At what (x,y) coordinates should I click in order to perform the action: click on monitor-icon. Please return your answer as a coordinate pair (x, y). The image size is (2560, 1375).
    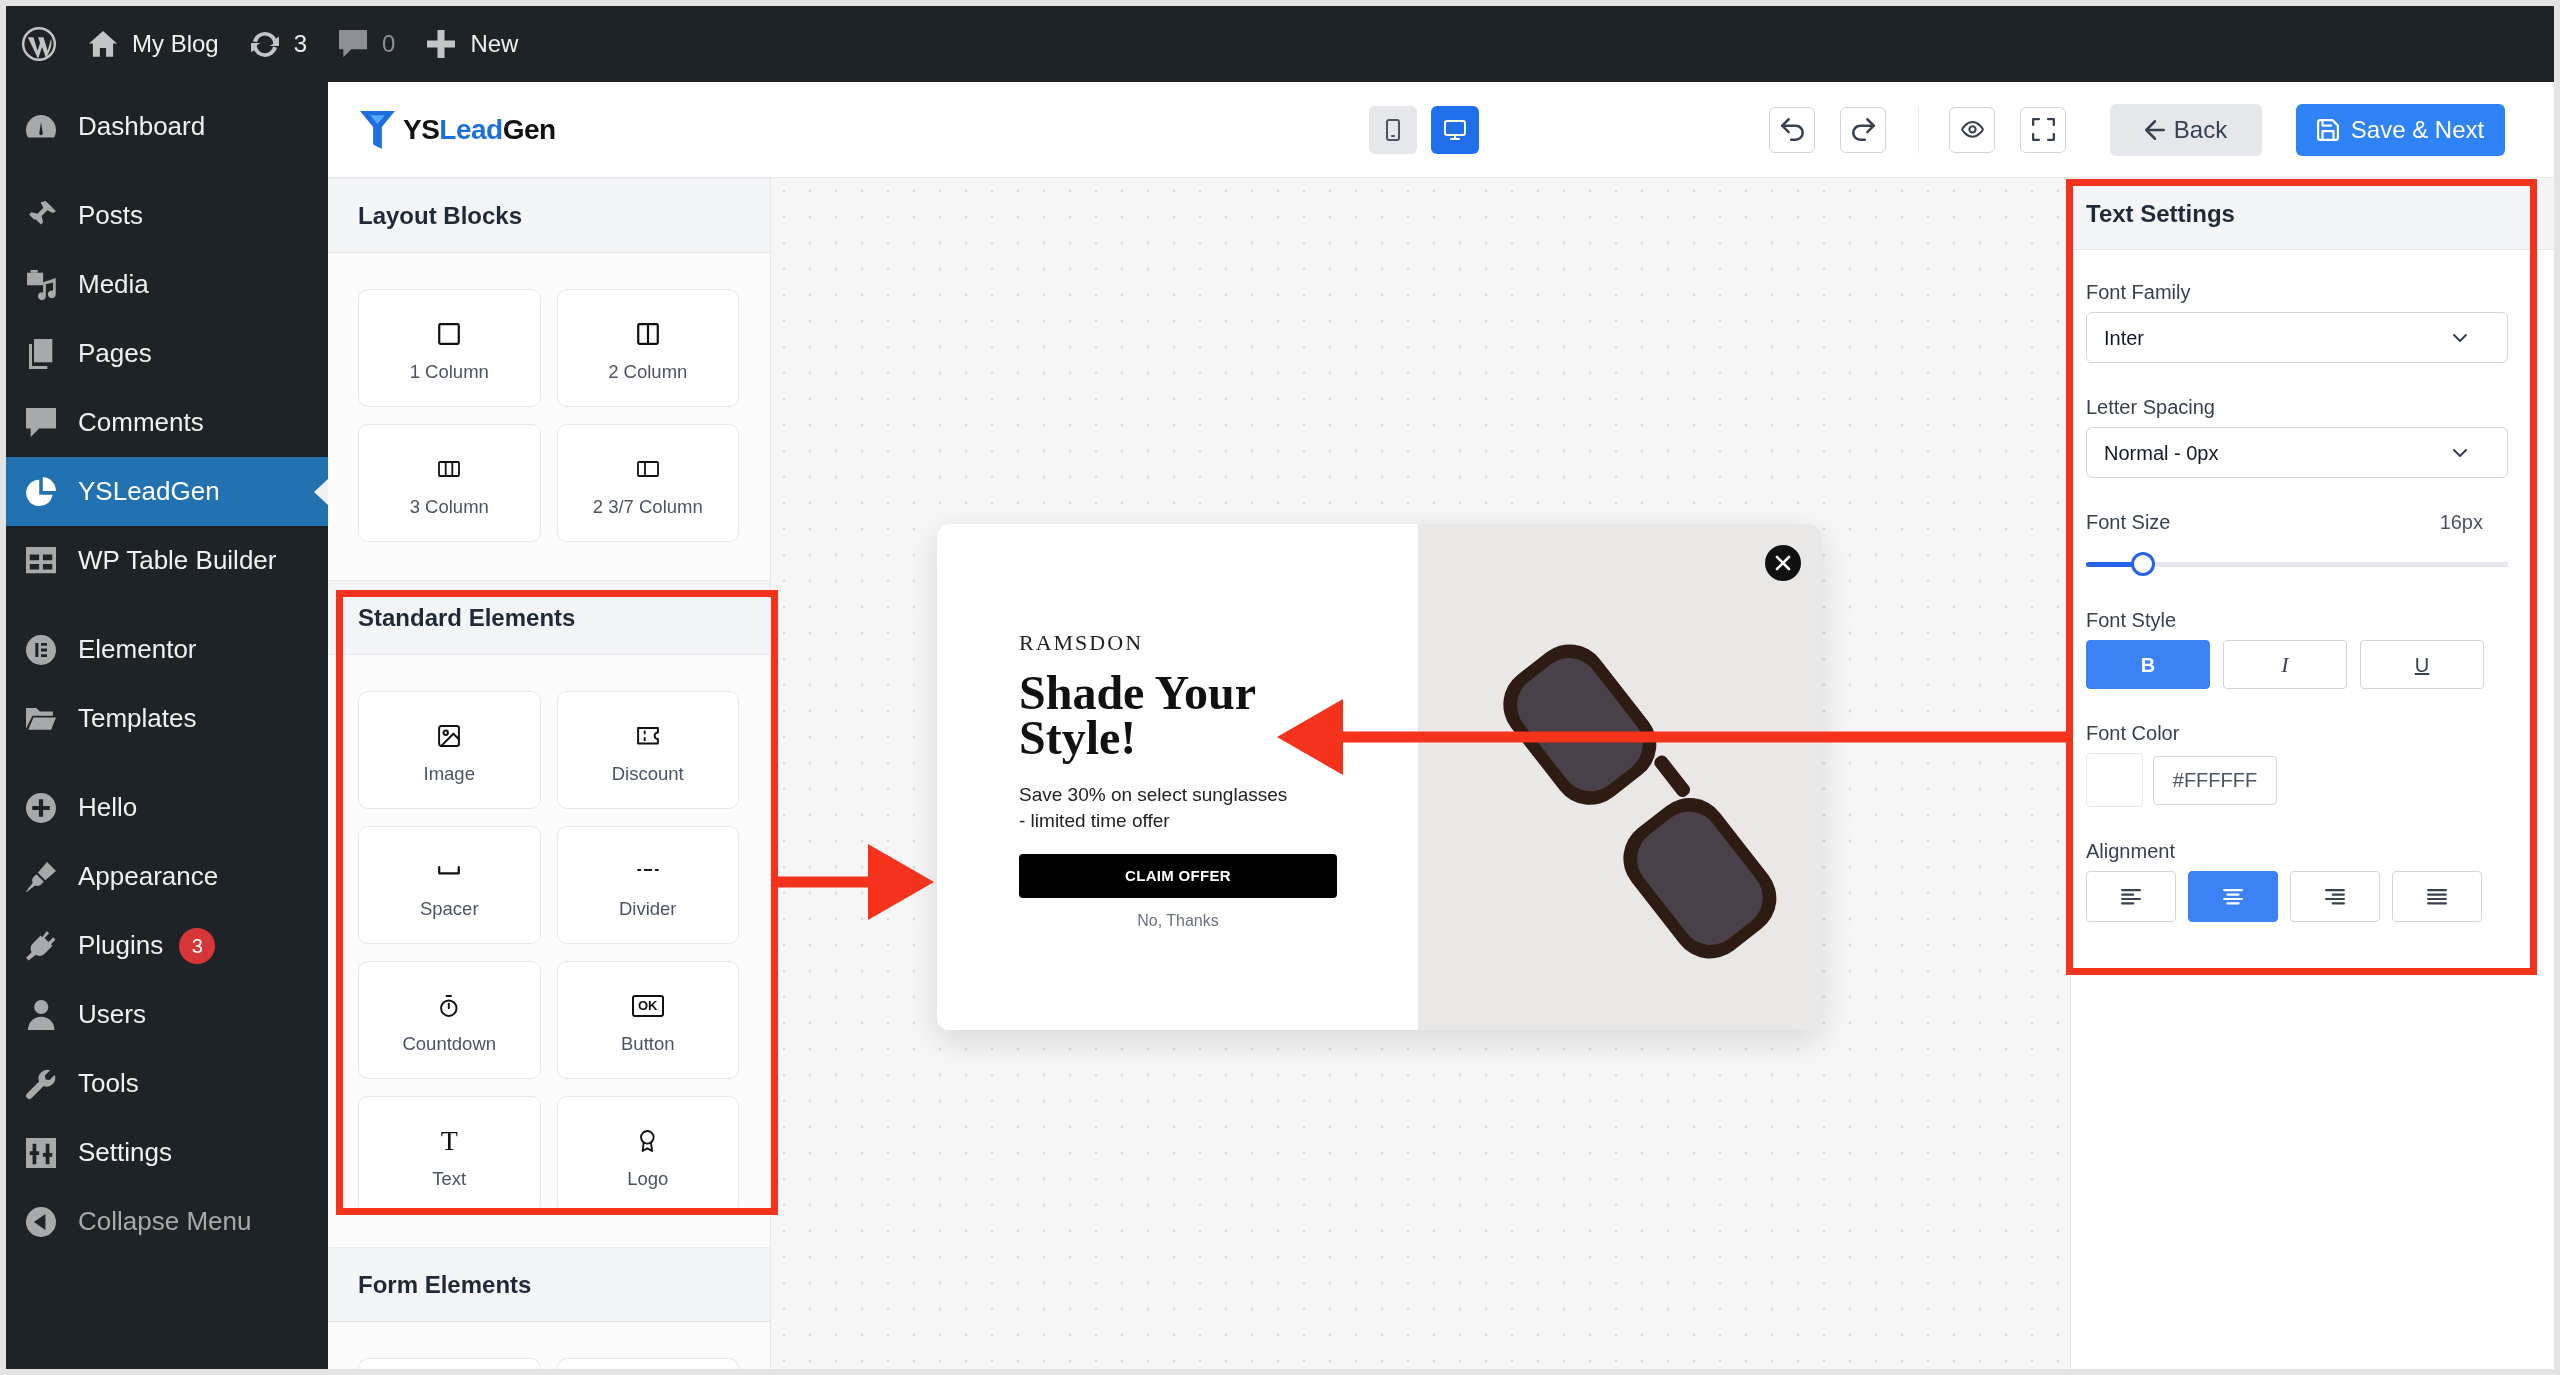
    Looking at the image, I should click on (1454, 129).